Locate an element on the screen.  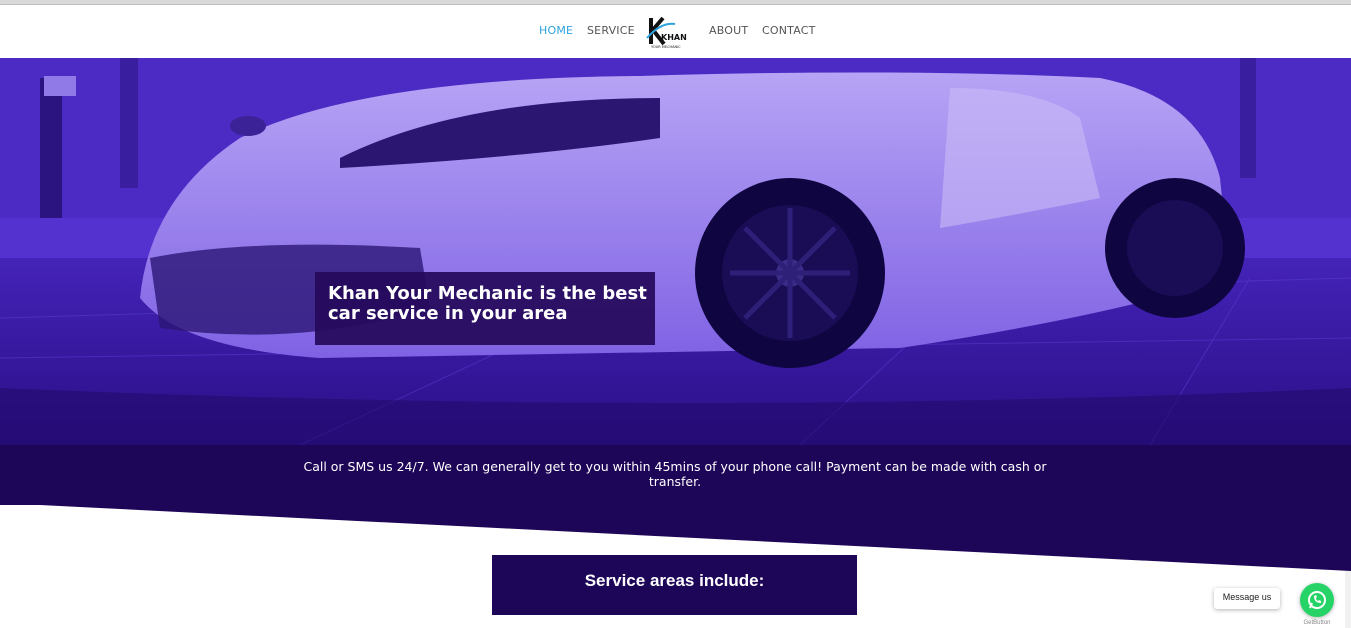
site-logo: KHAN YOUR MECHANIC is located at coordinates (667, 32).